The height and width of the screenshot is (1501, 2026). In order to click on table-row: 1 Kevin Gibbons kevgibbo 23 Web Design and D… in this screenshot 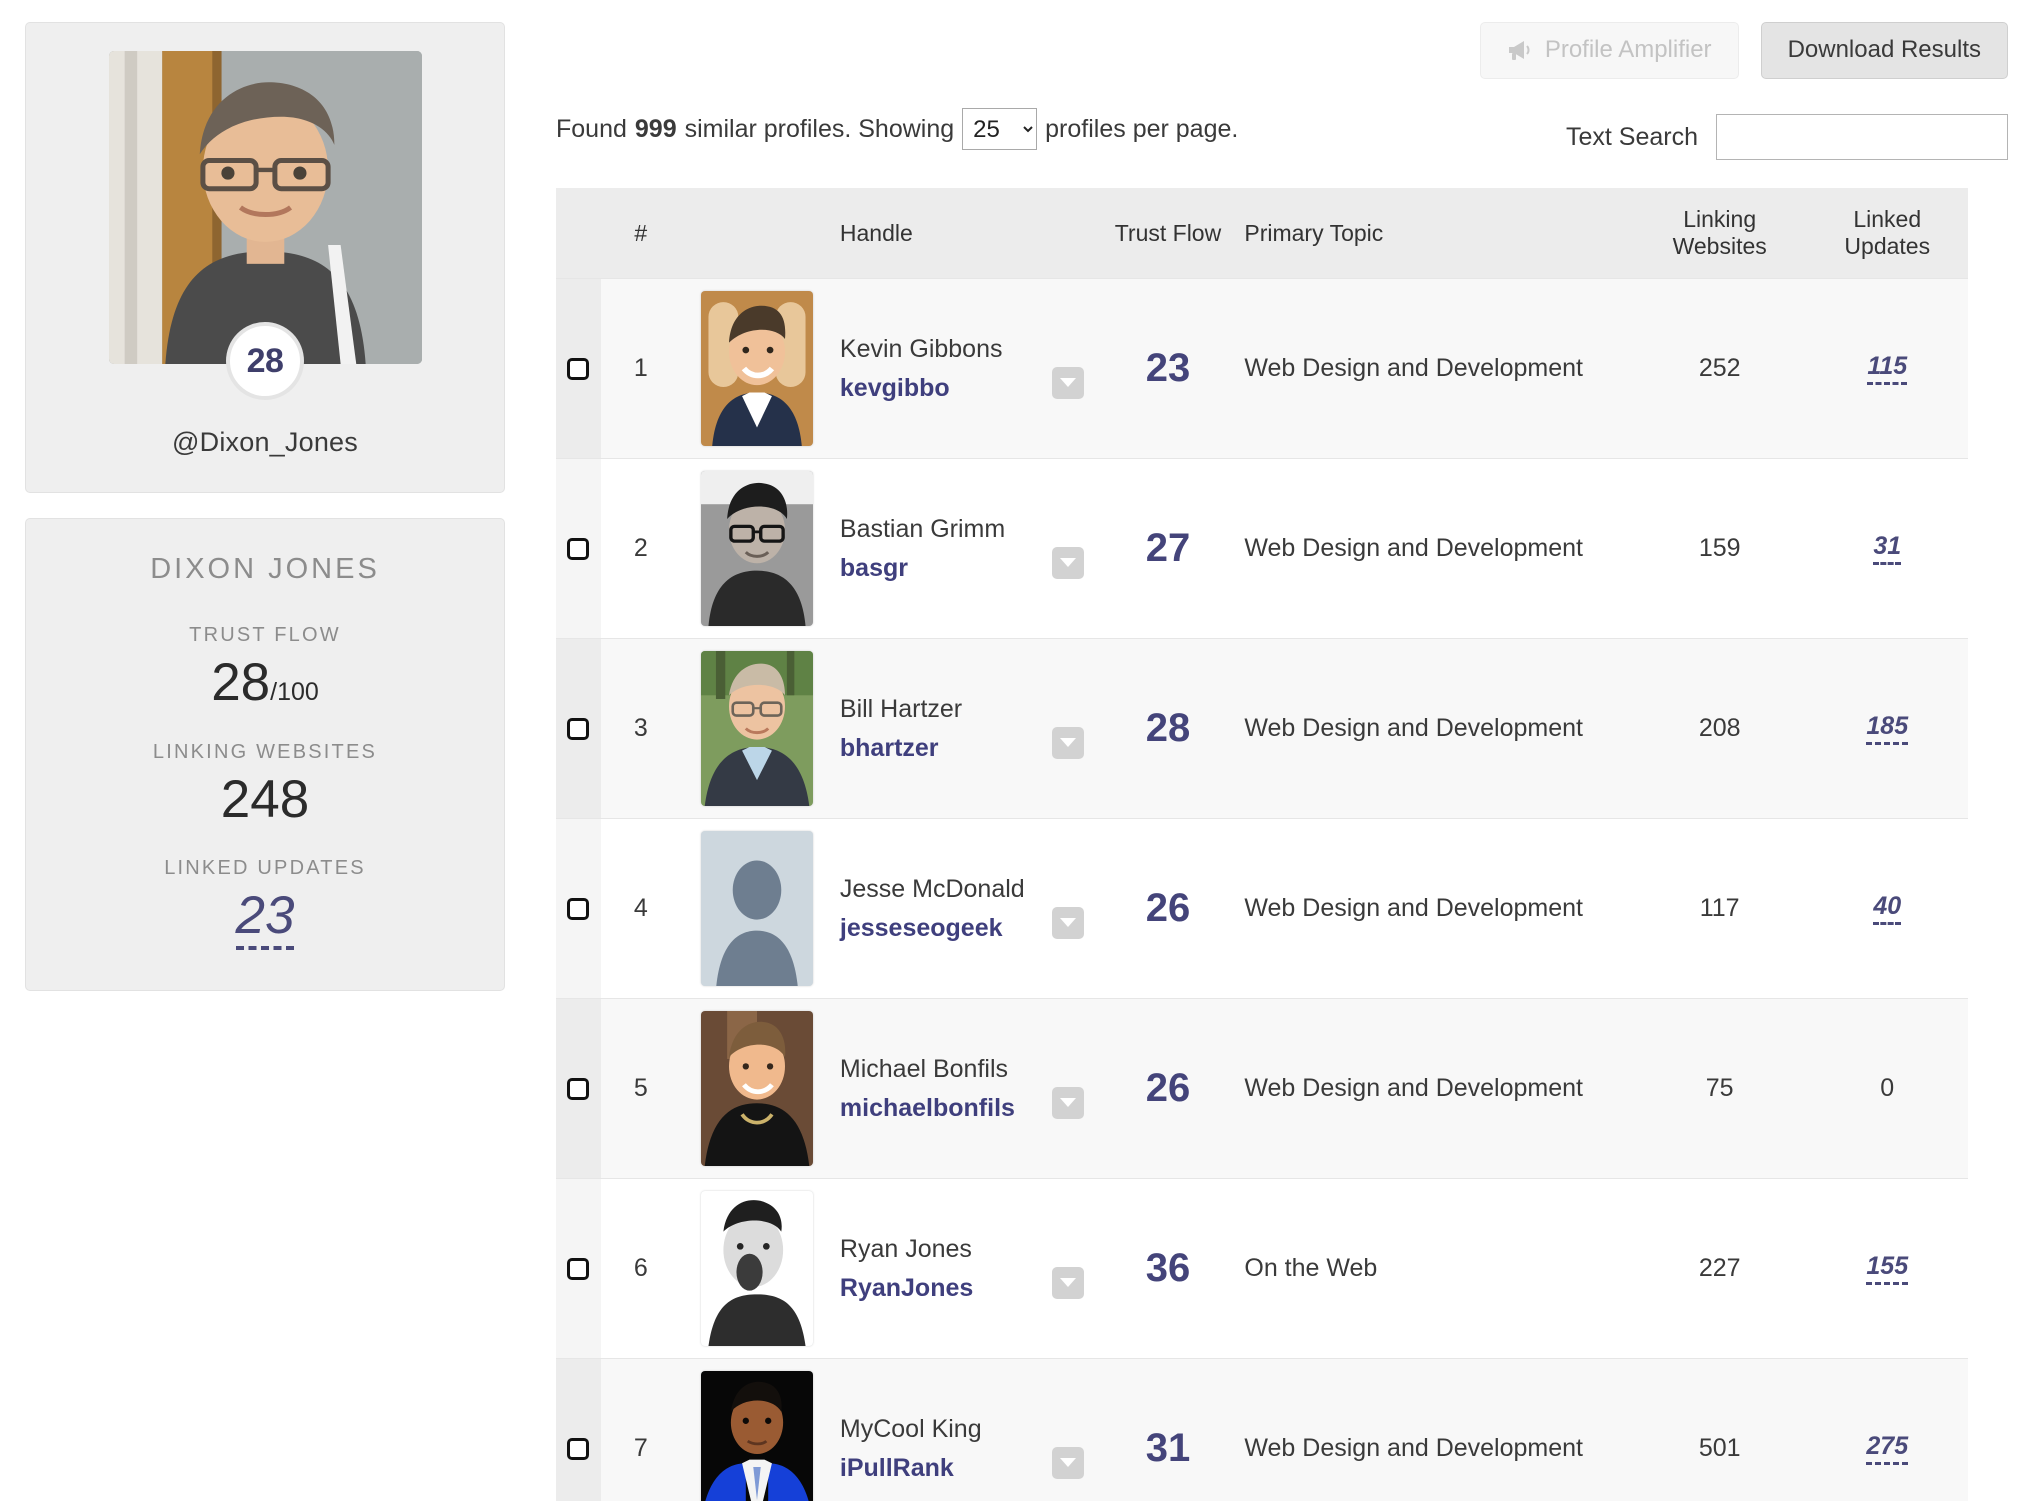, I will do `click(1262, 368)`.